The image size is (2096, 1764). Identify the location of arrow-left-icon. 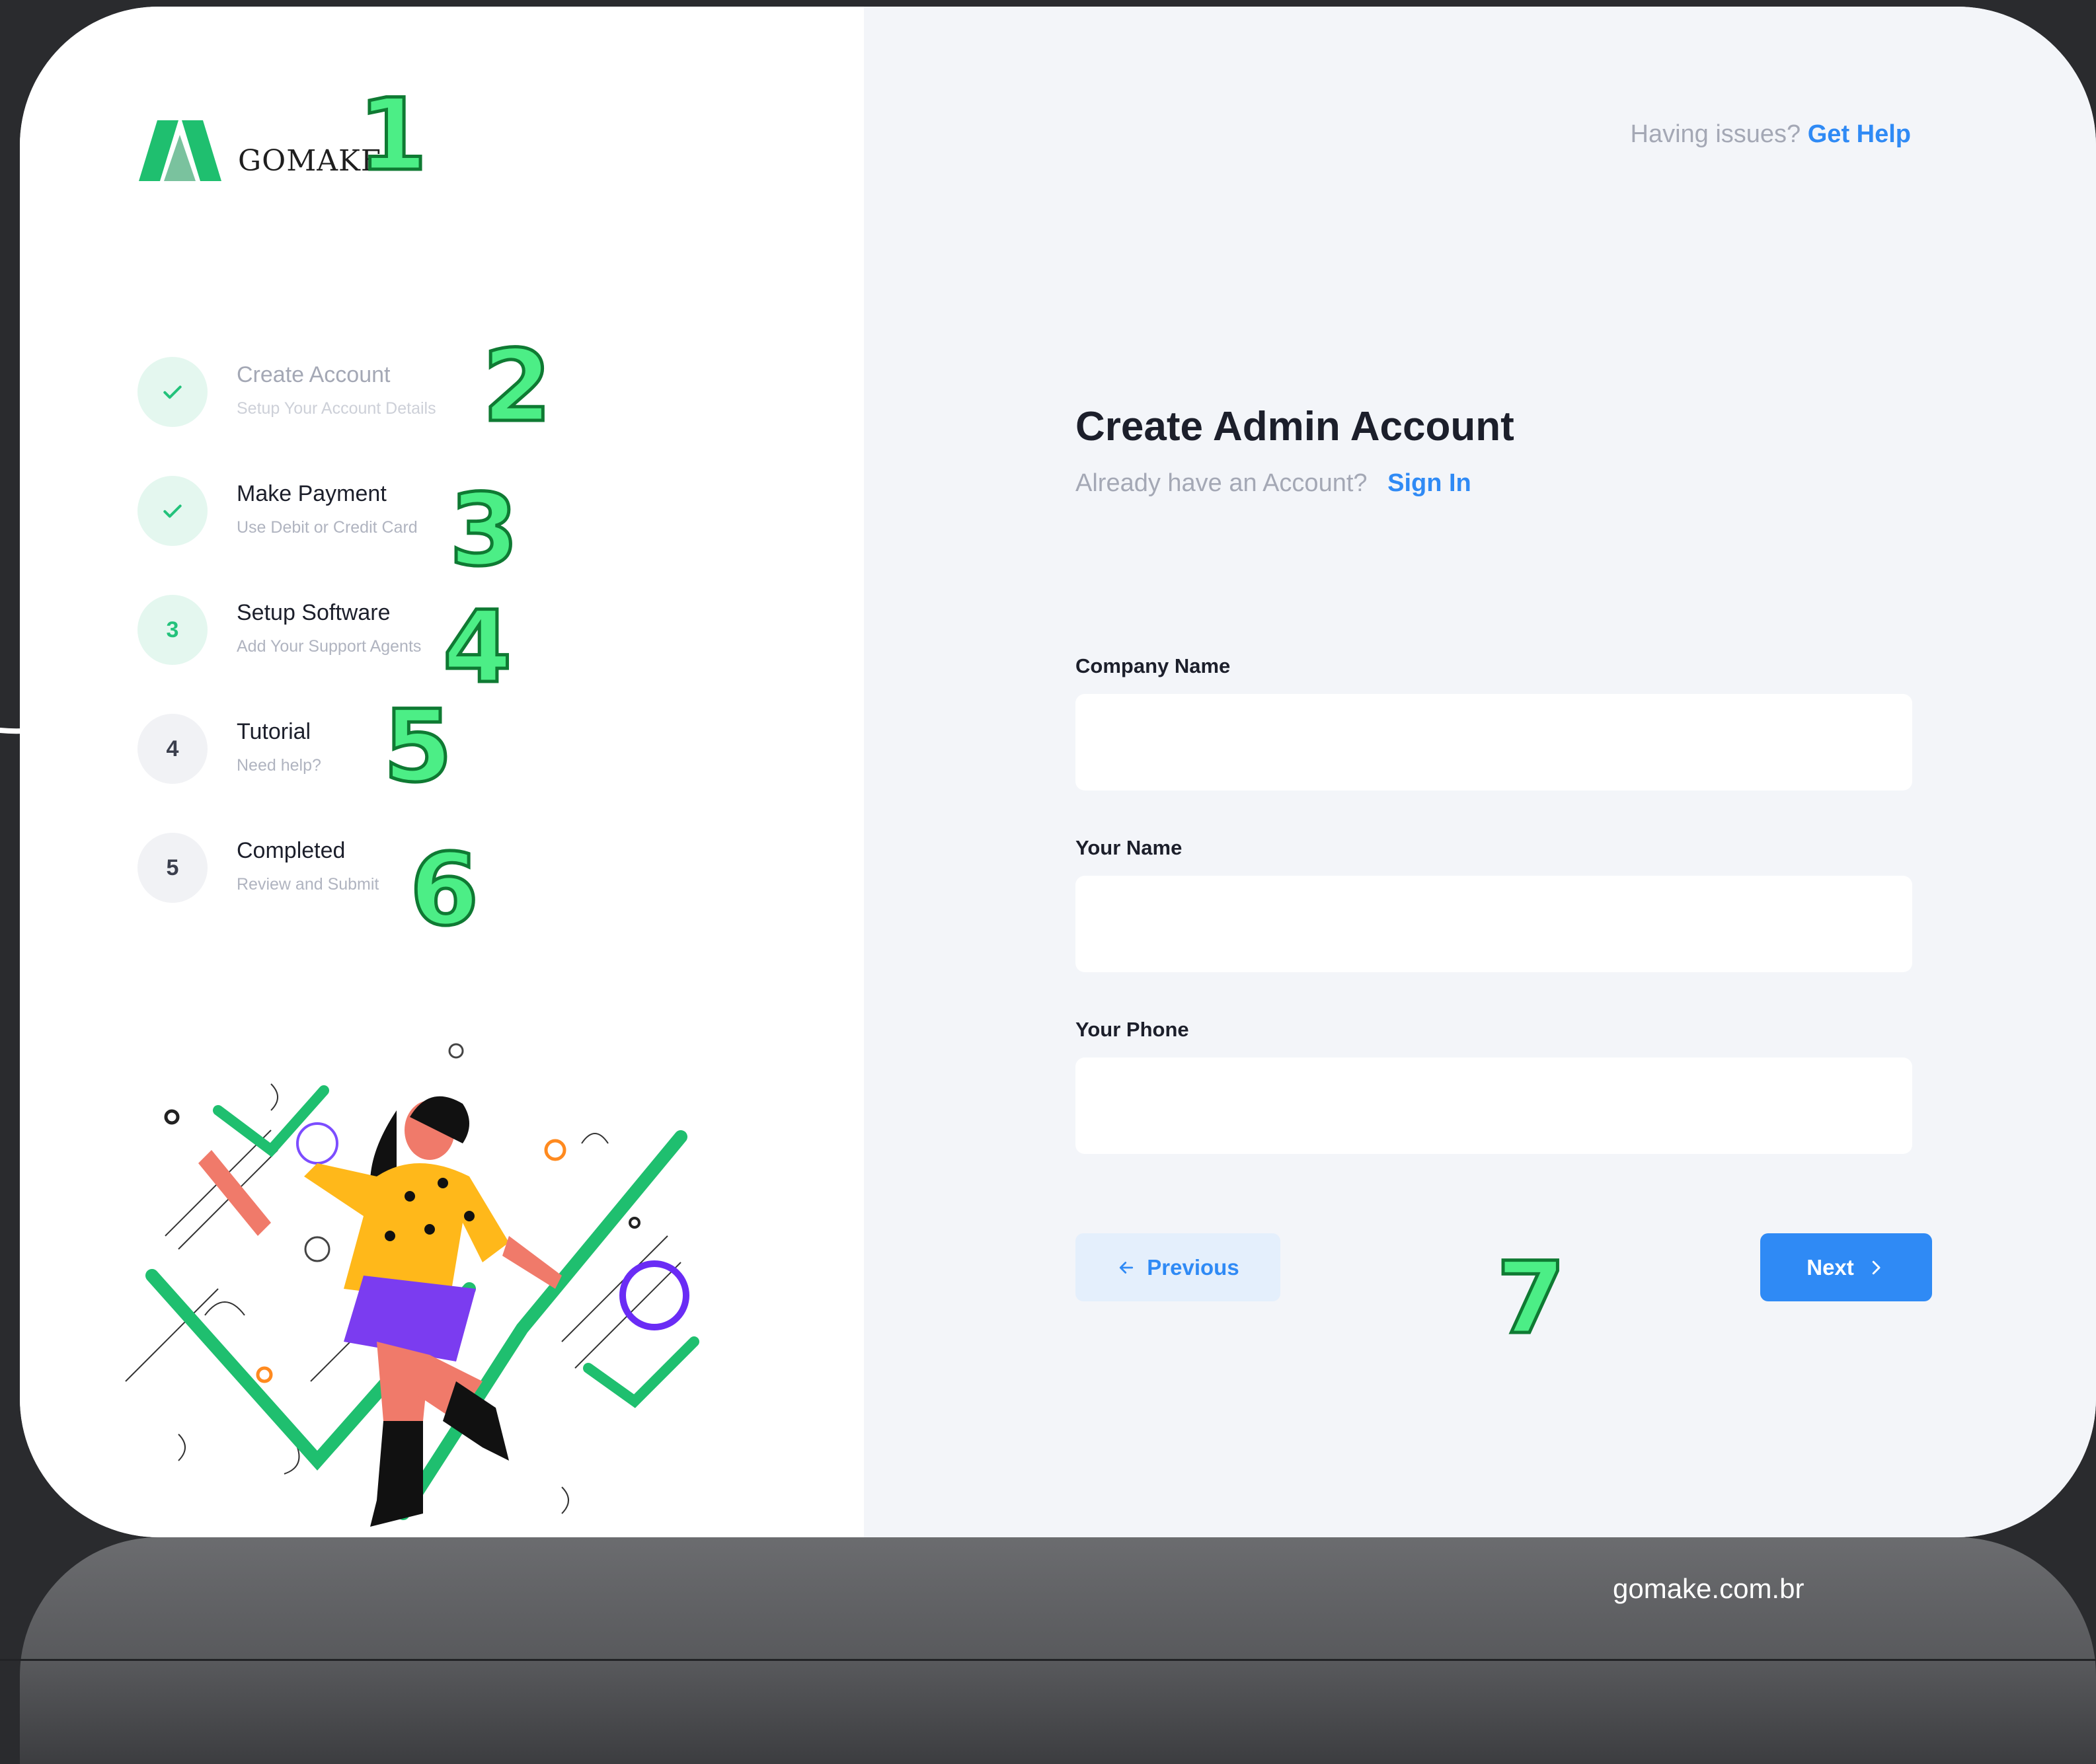
(1127, 1267).